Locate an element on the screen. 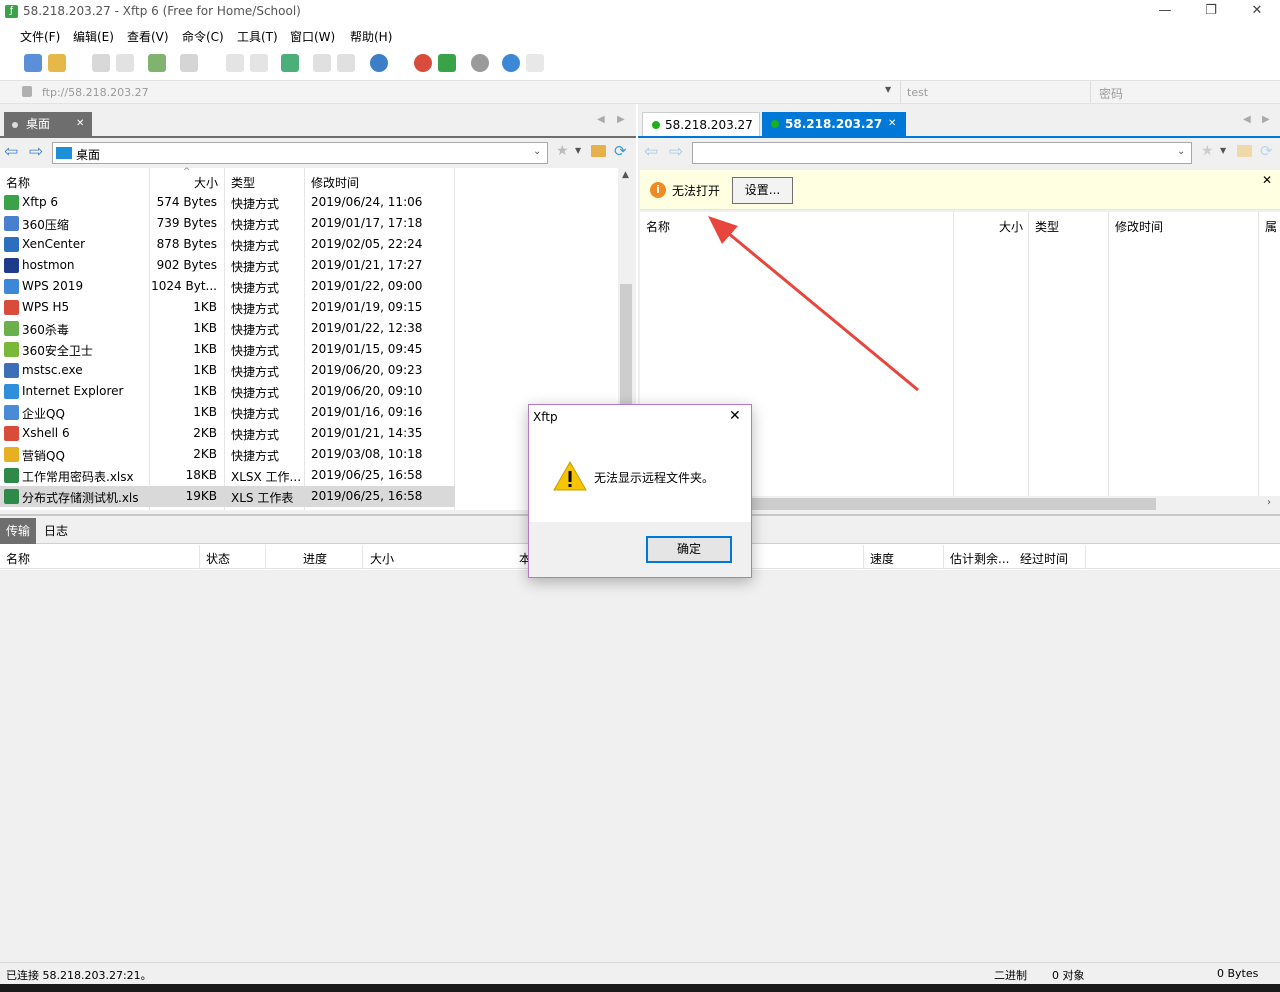 This screenshot has width=1280, height=992. close-button: ✕ is located at coordinates (1257, 12).